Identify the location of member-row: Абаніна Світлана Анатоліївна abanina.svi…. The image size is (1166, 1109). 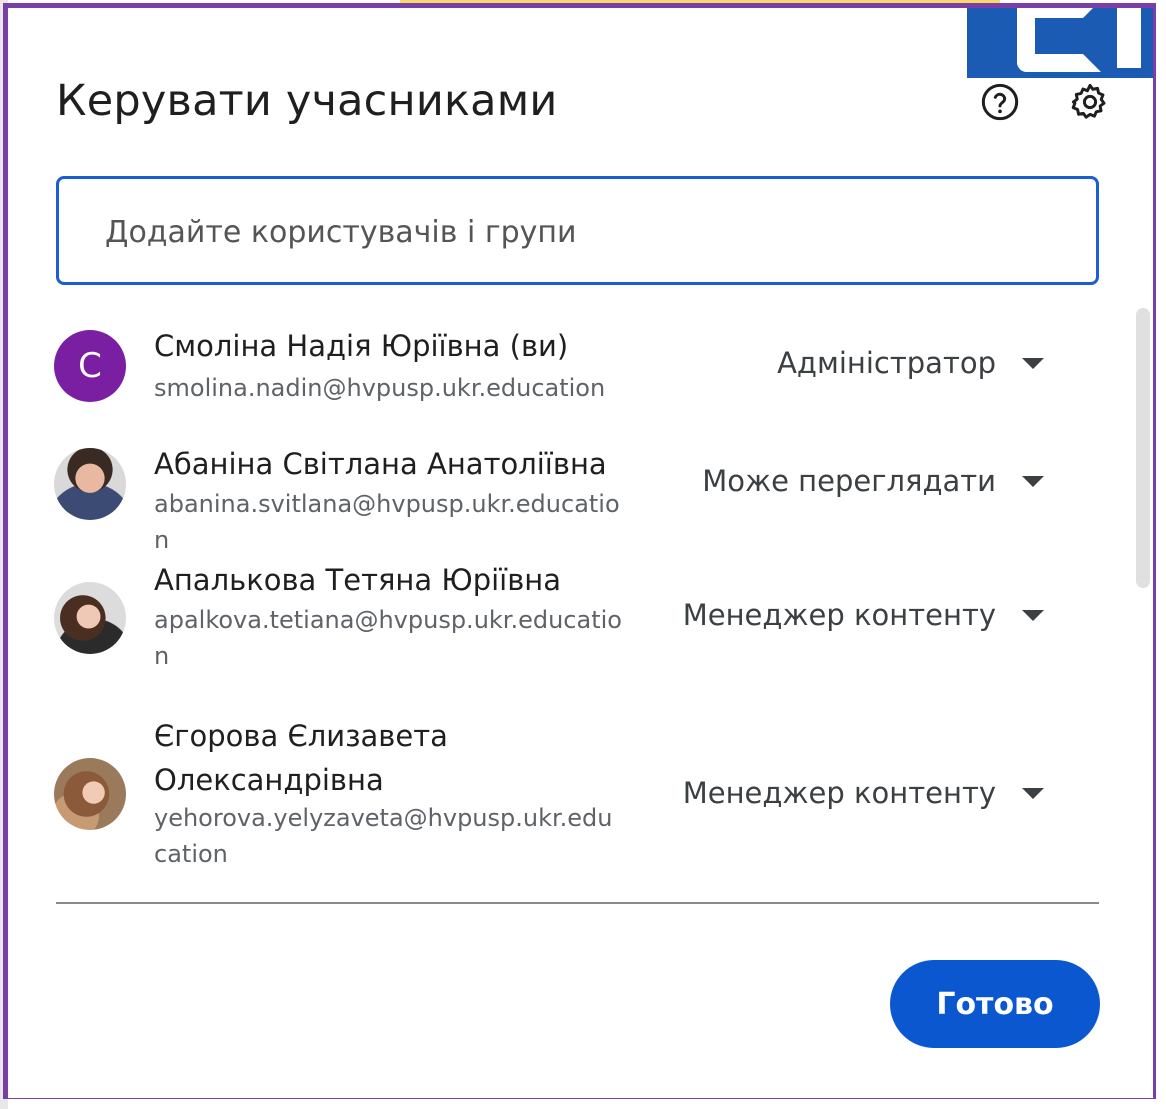
(552, 500).